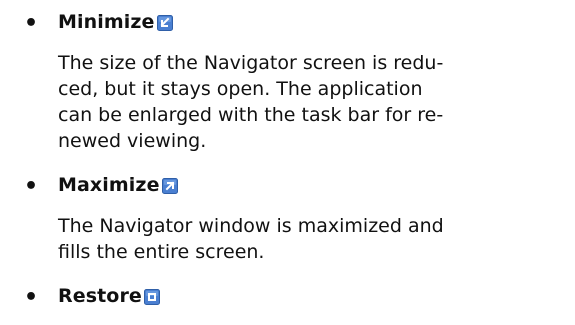 The height and width of the screenshot is (325, 575). What do you see at coordinates (100, 296) in the screenshot?
I see `item-title: Restore` at bounding box center [100, 296].